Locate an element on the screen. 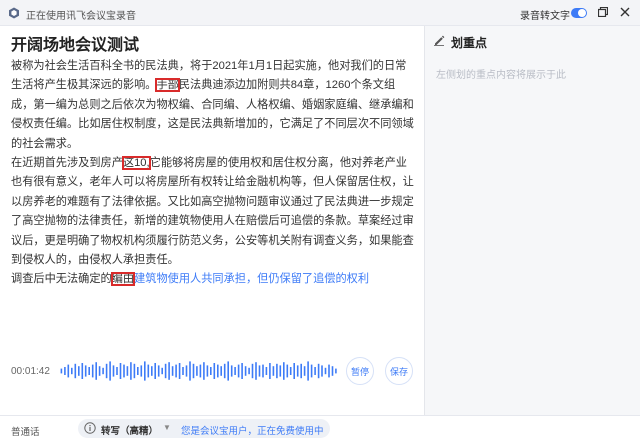 The height and width of the screenshot is (441, 640). restore-window-button is located at coordinates (603, 12).